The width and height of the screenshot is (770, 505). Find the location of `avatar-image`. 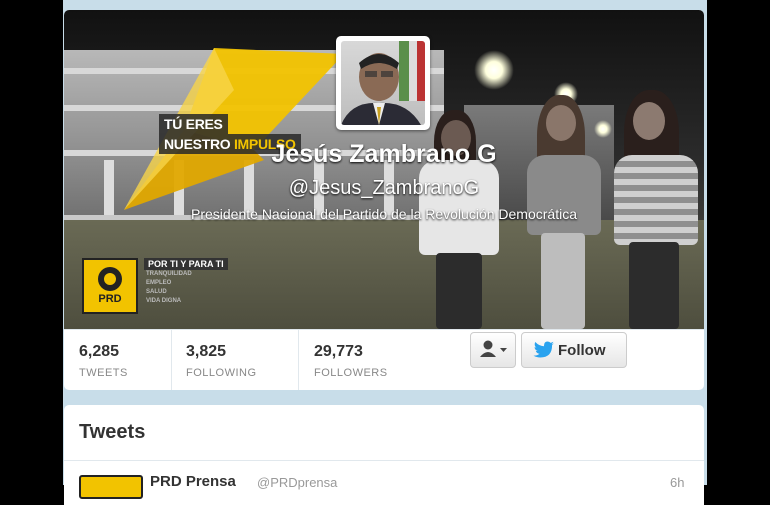

avatar-image is located at coordinates (383, 83).